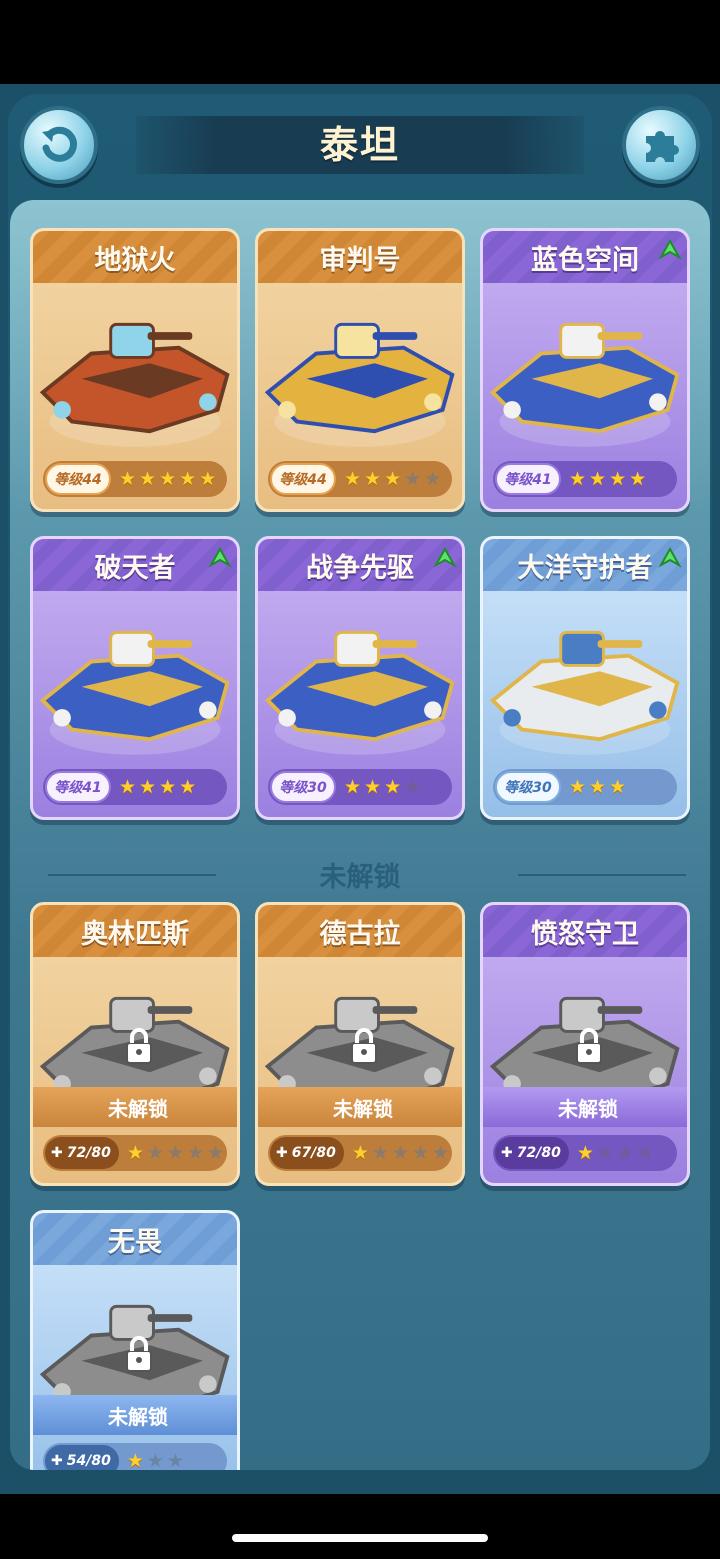 This screenshot has height=1559, width=720. I want to click on locked-ship-card: 德古拉 未解锁 ✚ 67/80 ★ ★ ★ ★ ★, so click(360, 1044).